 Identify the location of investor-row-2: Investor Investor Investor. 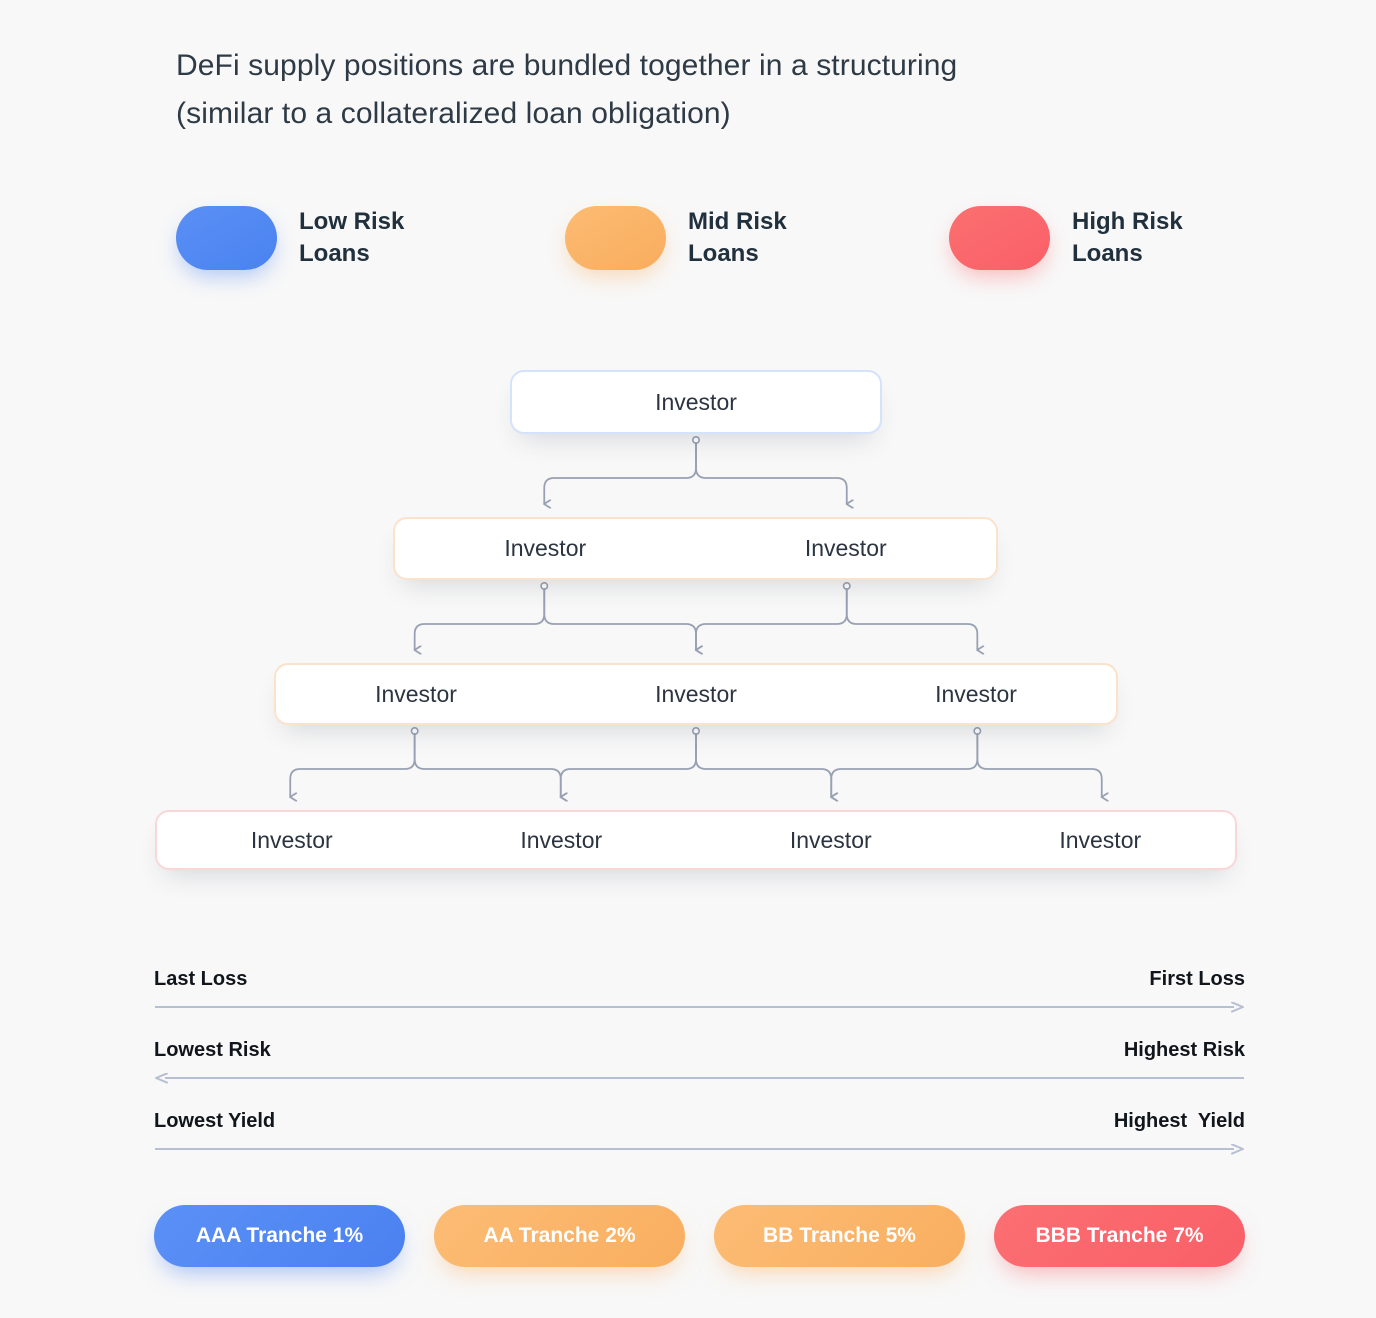
(696, 694).